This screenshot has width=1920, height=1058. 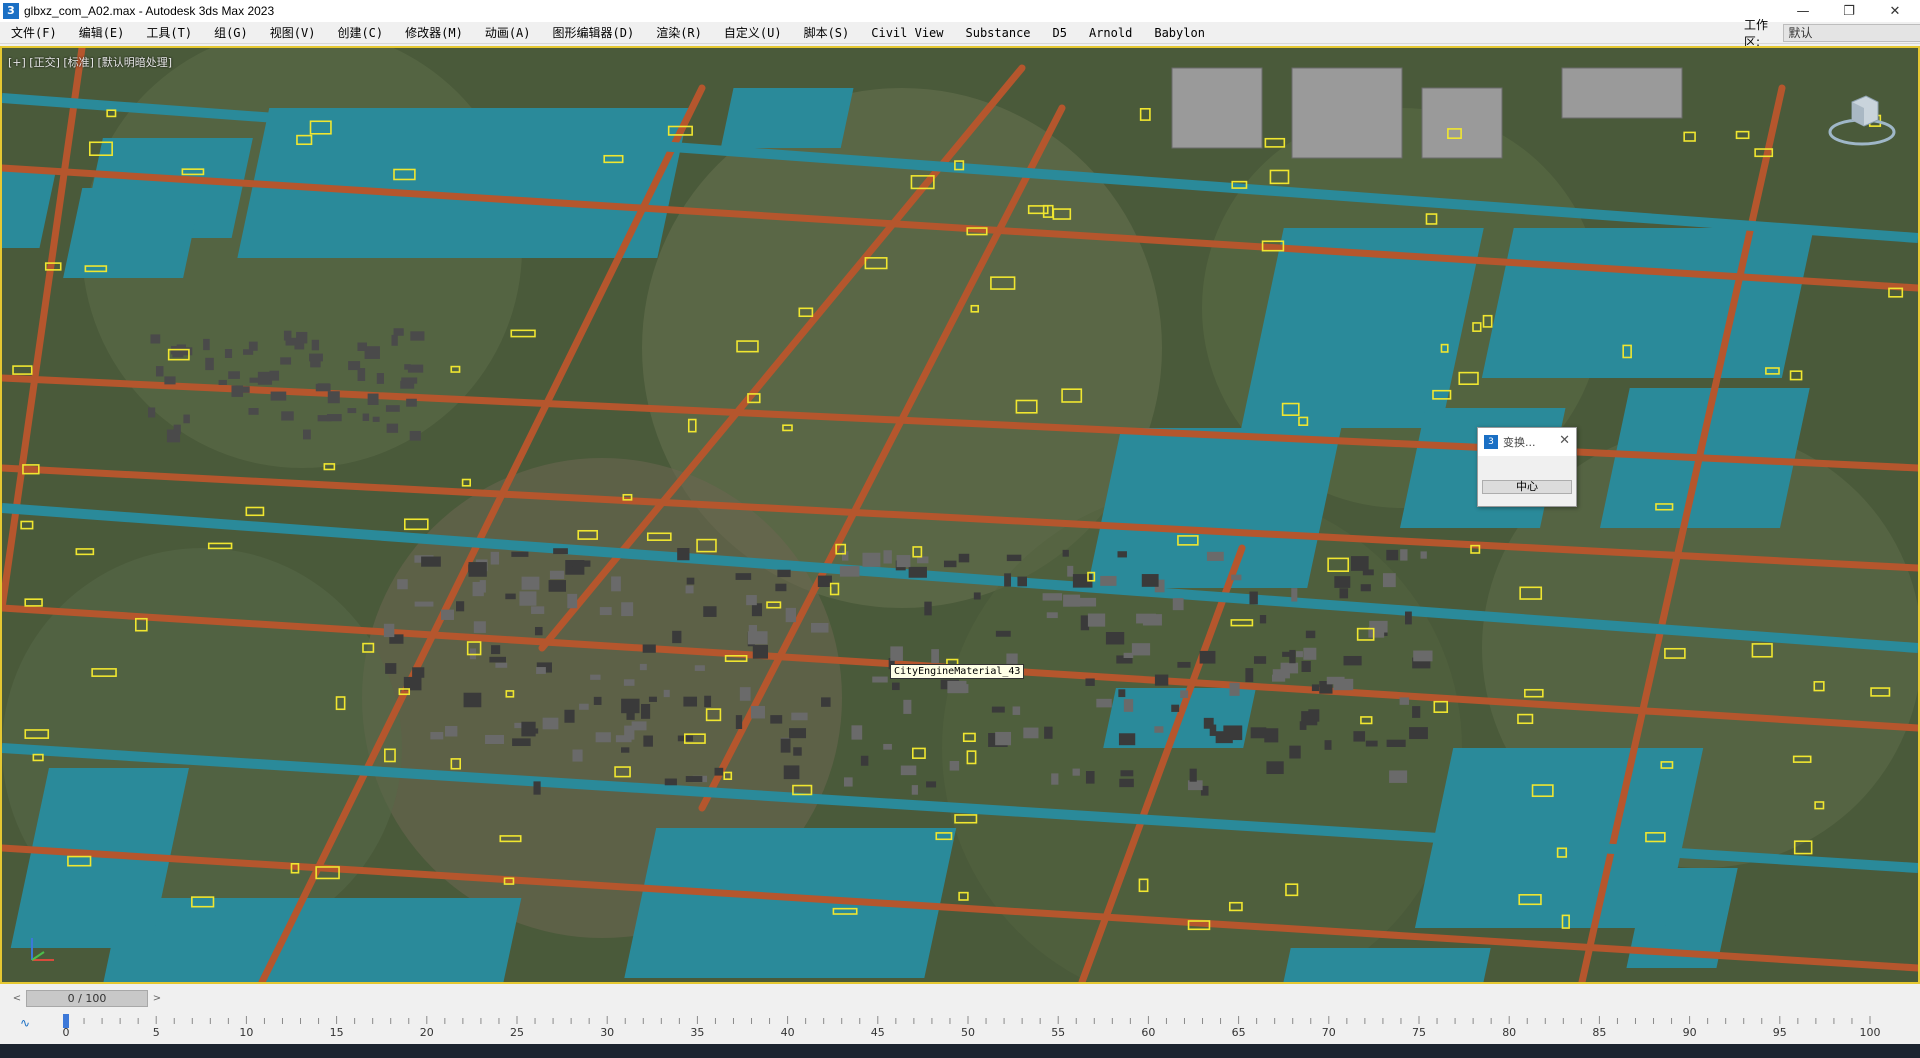 I want to click on menu-item-9: 渲染(R), so click(x=679, y=33).